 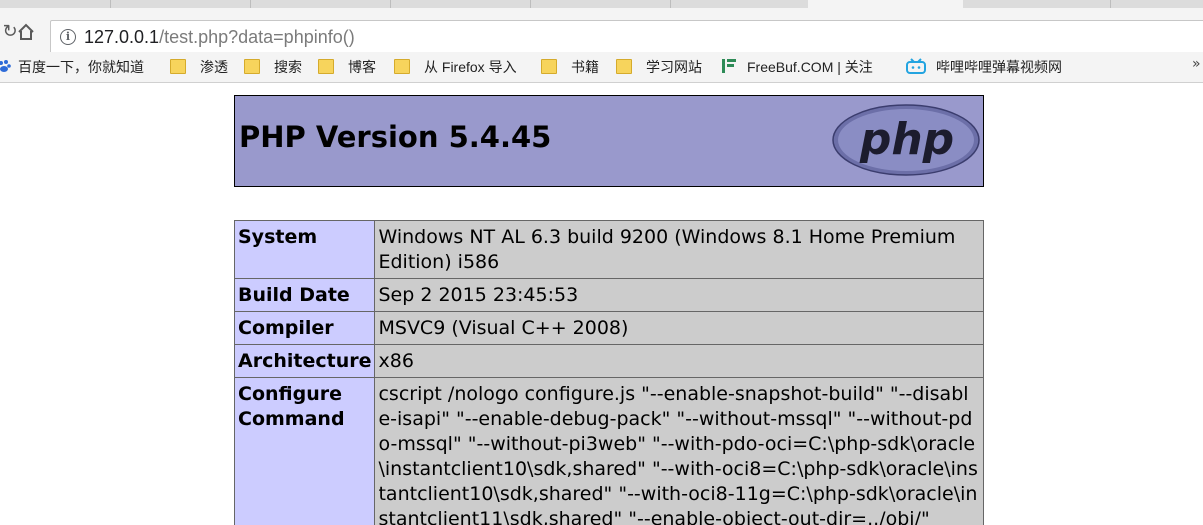 What do you see at coordinates (288, 67) in the screenshot?
I see `bookmark-label: 搜索` at bounding box center [288, 67].